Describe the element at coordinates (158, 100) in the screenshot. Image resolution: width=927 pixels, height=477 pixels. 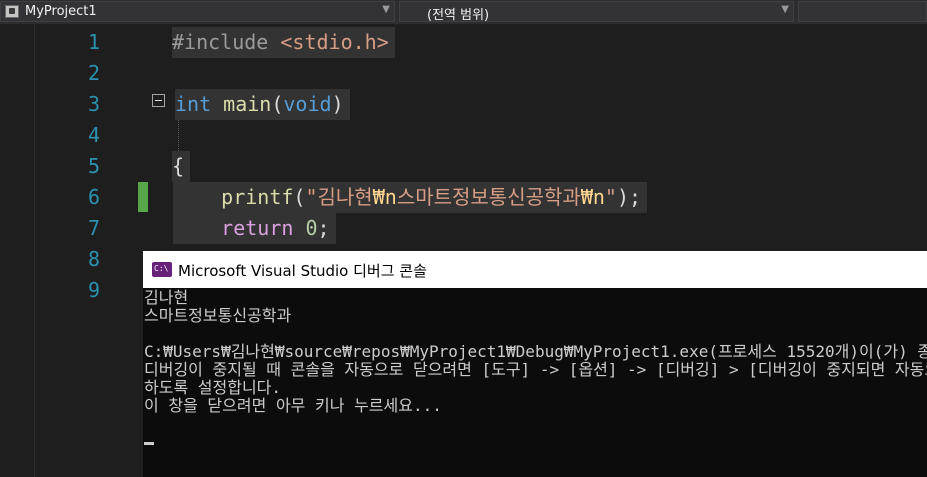
I see `collapse-icon` at that location.